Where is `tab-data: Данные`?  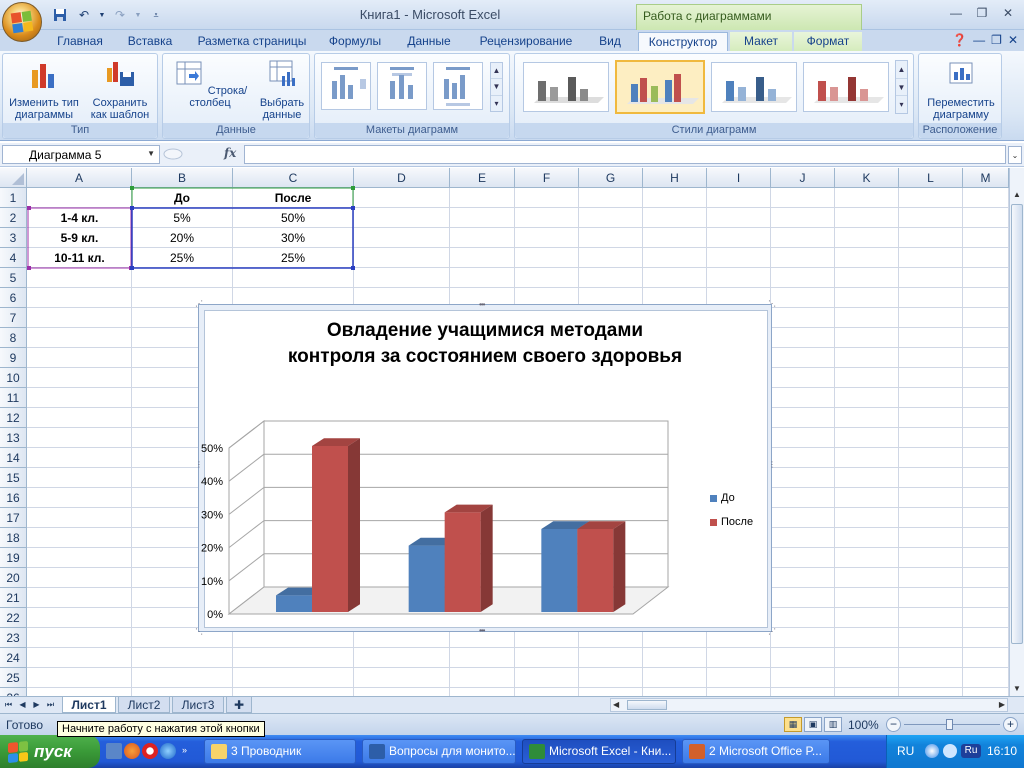 tab-data: Данные is located at coordinates (429, 41).